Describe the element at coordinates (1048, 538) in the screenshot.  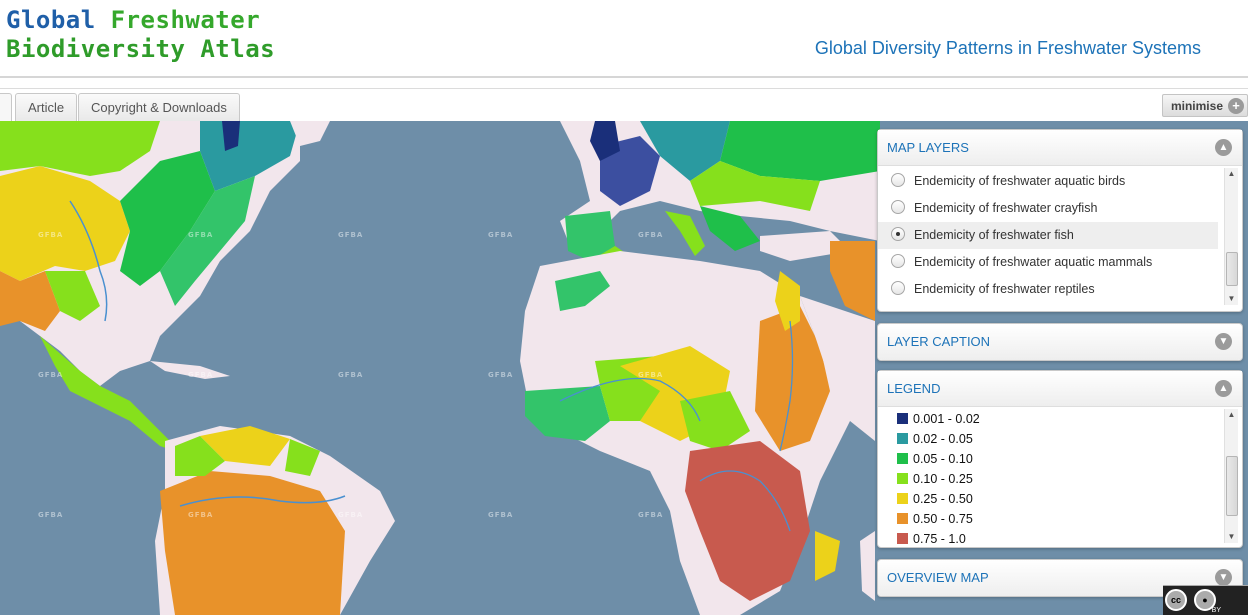
I see `legend-item: 0.75 - 1.0` at that location.